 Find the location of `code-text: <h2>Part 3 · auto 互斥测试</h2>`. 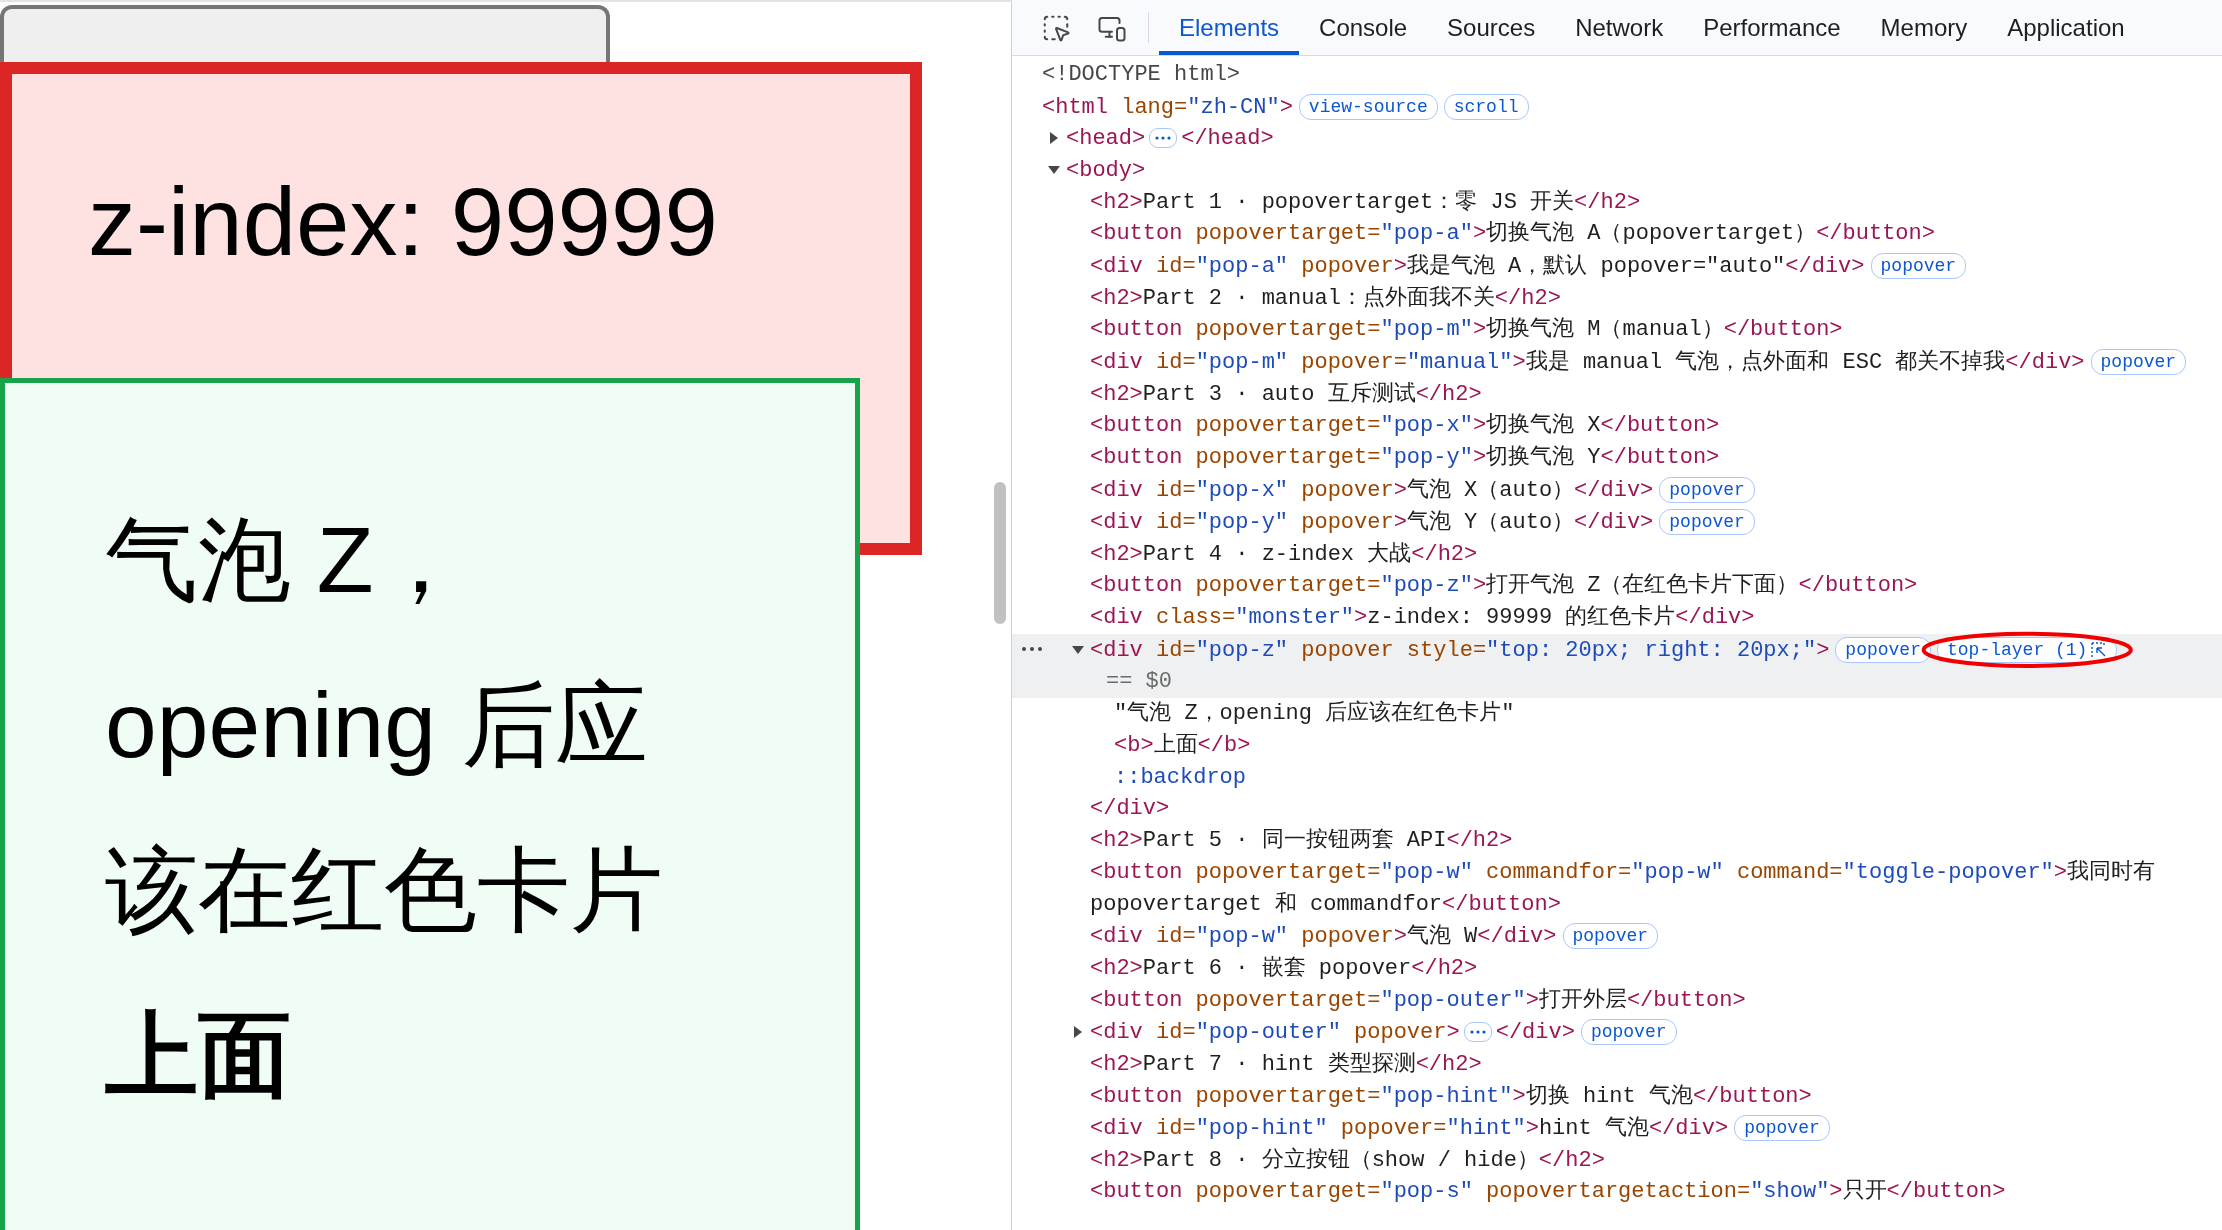

code-text: <h2>Part 3 · auto 互斥测试</h2> is located at coordinates (1286, 394).